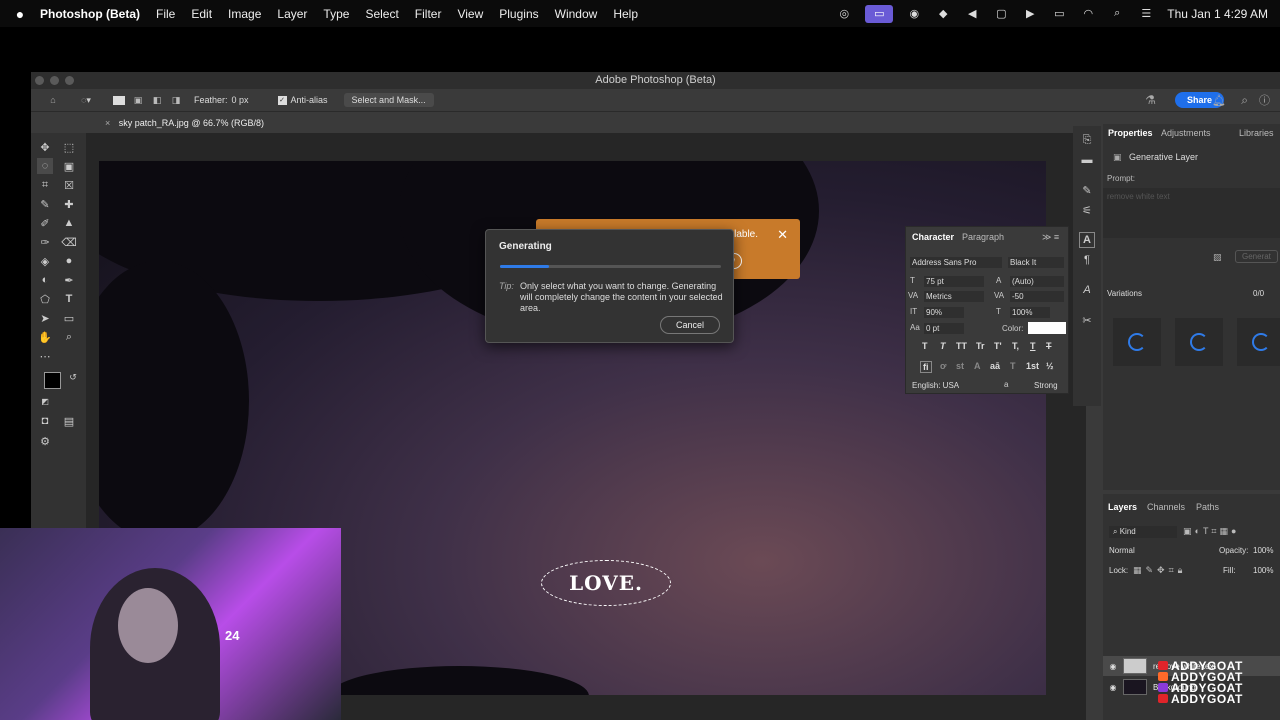  What do you see at coordinates (1217, 257) in the screenshot?
I see `image-icon: ▨` at bounding box center [1217, 257].